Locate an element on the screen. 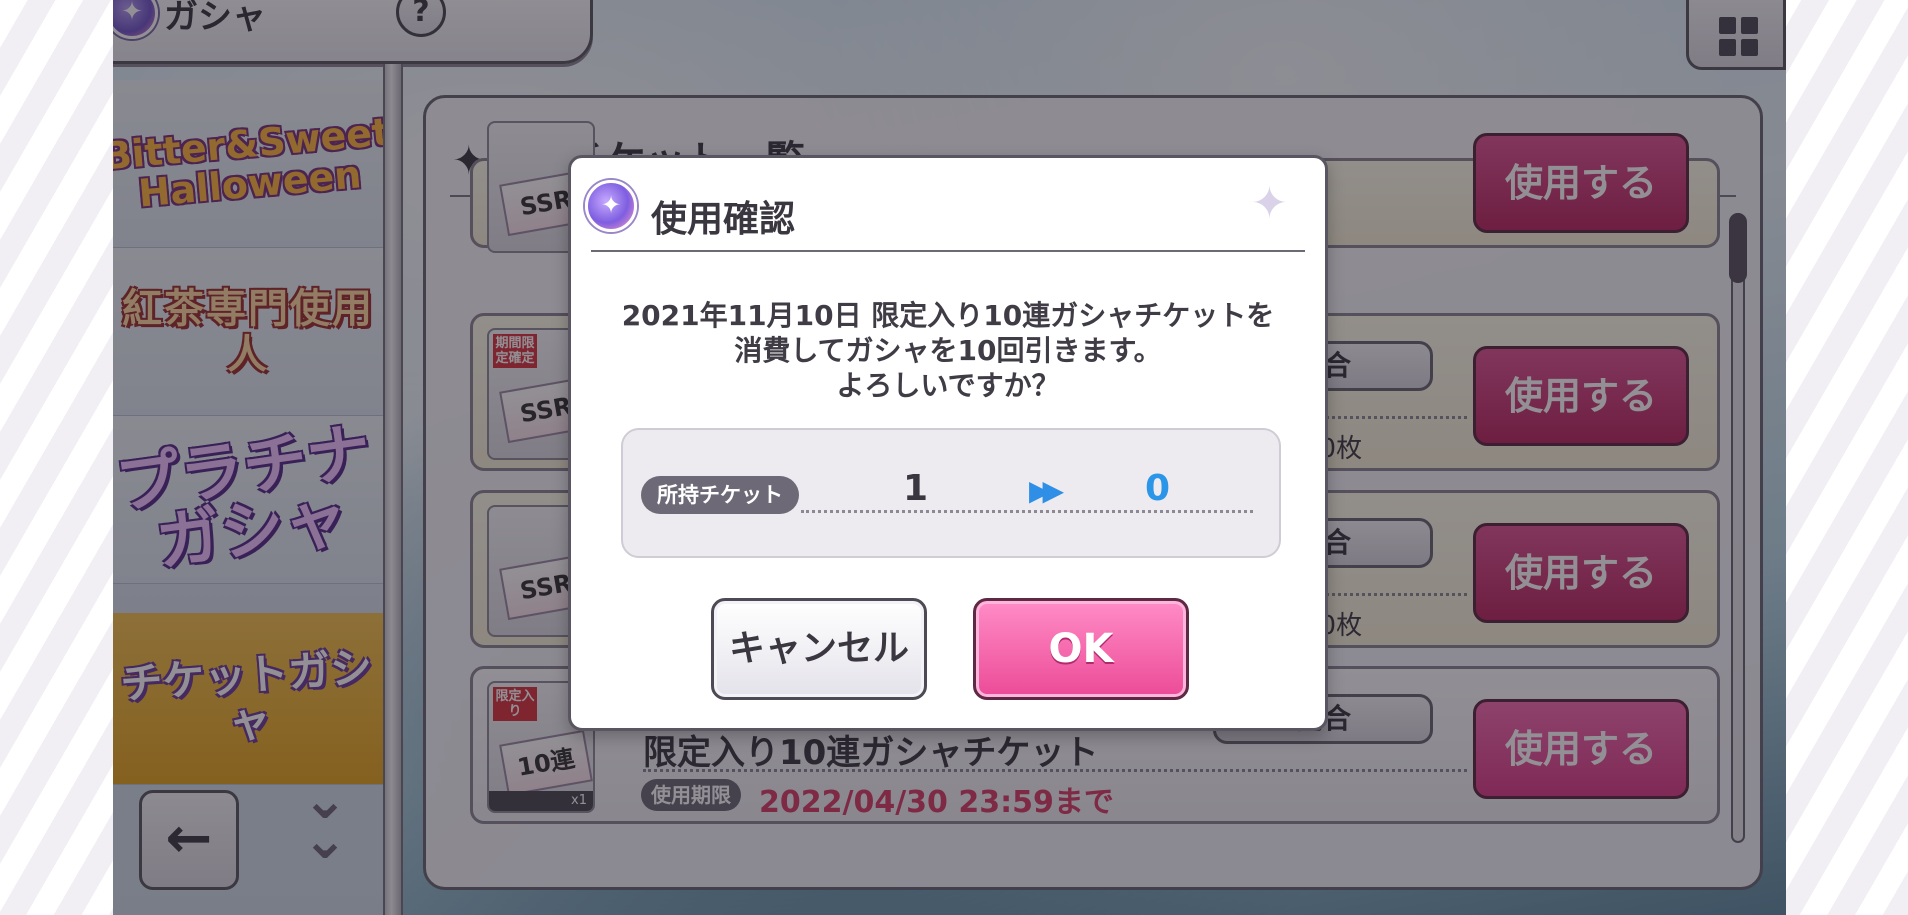 The width and height of the screenshot is (1908, 915). owned-before-value: 1 is located at coordinates (916, 488).